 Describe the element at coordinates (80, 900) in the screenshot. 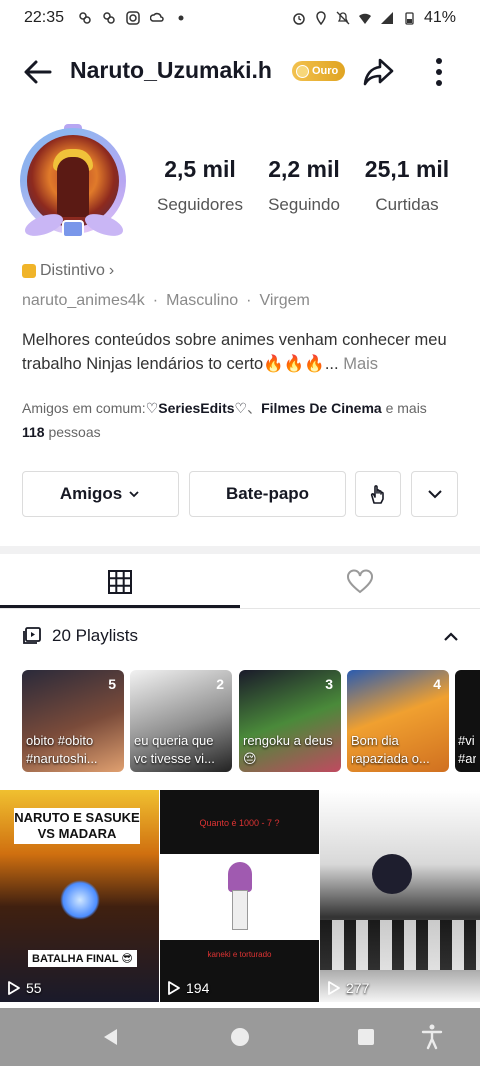

I see `rasengan-glow` at that location.